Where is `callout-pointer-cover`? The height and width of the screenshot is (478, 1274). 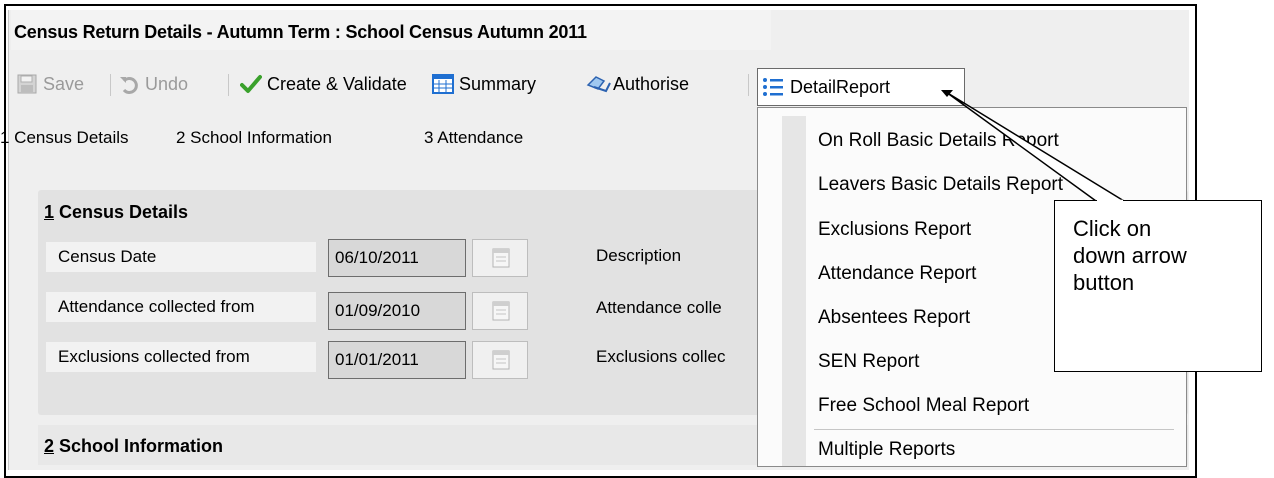
callout-pointer-cover is located at coordinates (1110, 201).